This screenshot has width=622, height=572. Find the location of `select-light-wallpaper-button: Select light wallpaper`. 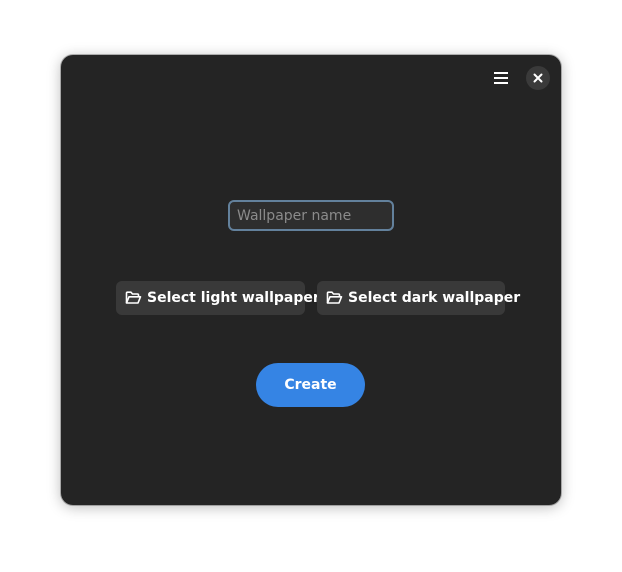

select-light-wallpaper-button: Select light wallpaper is located at coordinates (218, 298).